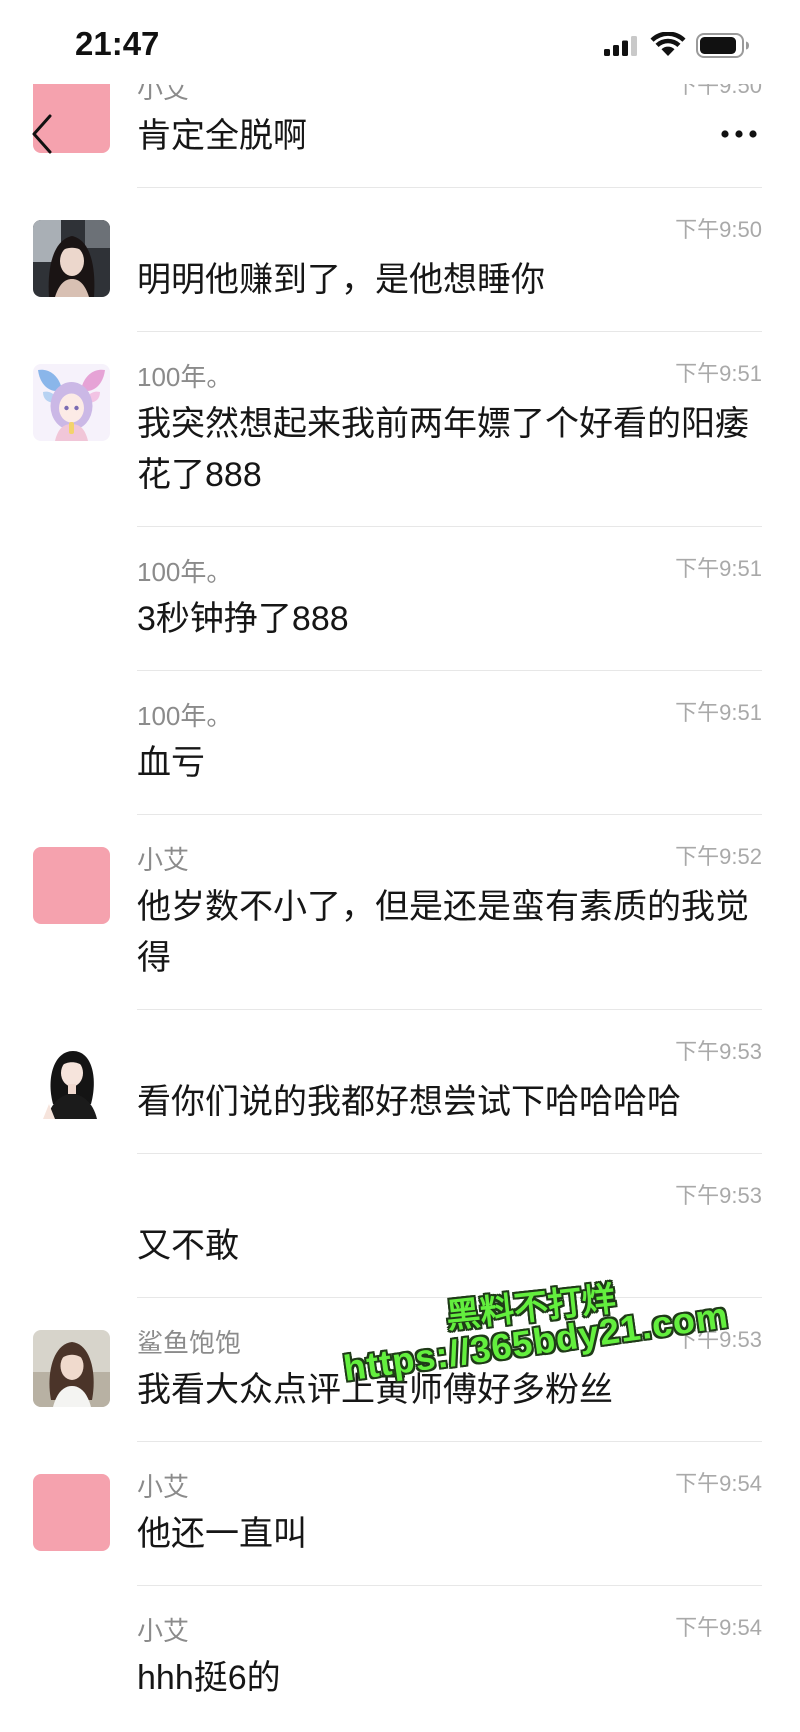  I want to click on butterfly-anime-avatar, so click(71, 402).